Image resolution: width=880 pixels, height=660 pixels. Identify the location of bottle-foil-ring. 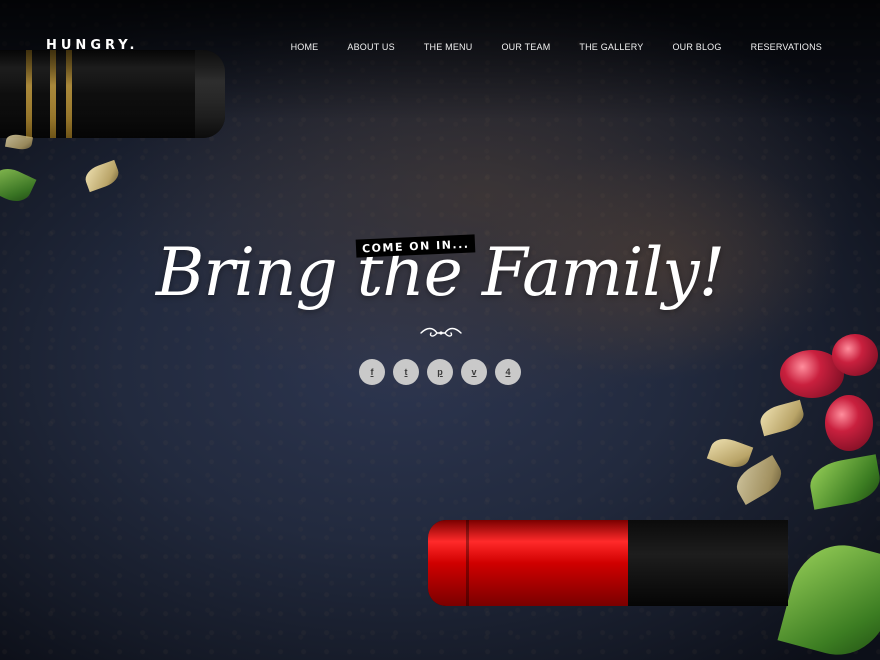
(467, 563).